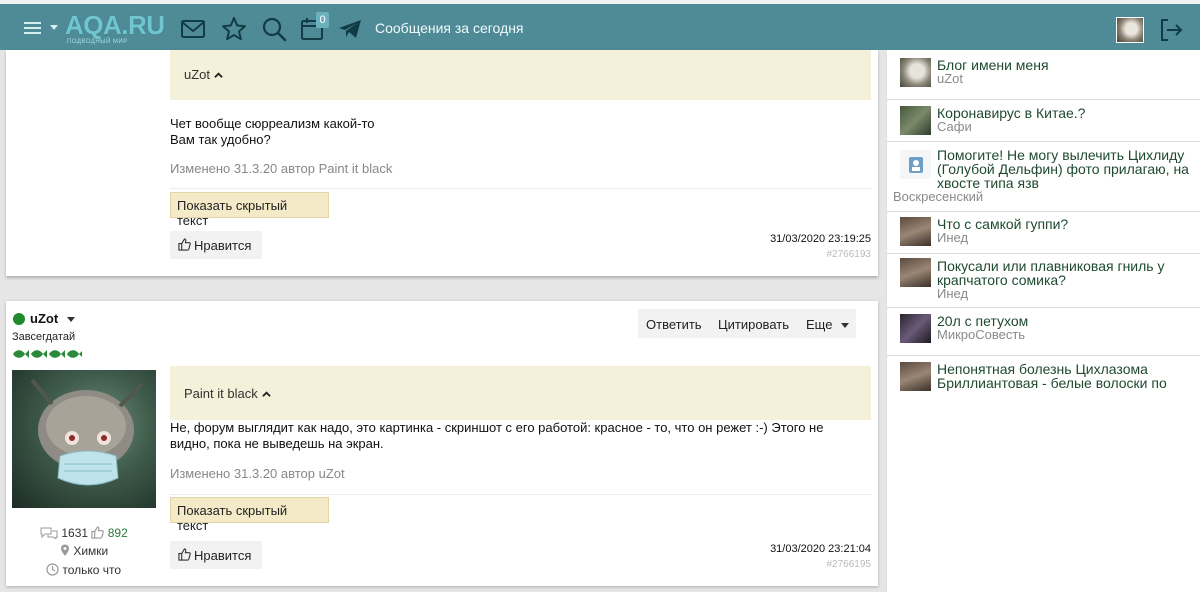 This screenshot has width=1200, height=592. I want to click on more-label: Еще, so click(819, 324).